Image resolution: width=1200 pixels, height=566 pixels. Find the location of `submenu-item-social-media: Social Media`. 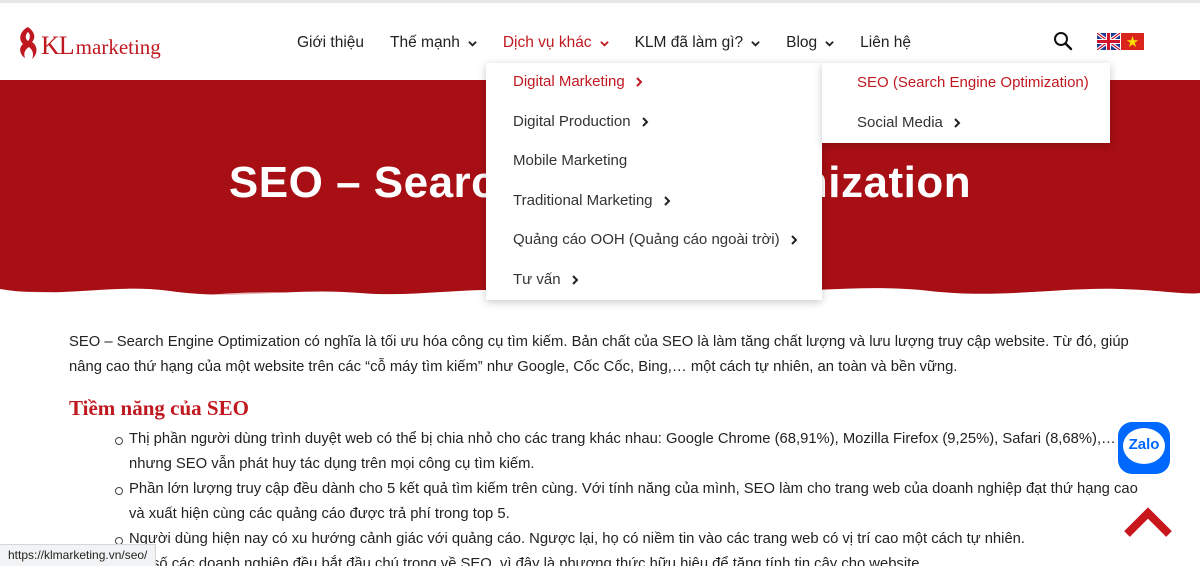

submenu-item-social-media: Social Media is located at coordinates (909, 122).